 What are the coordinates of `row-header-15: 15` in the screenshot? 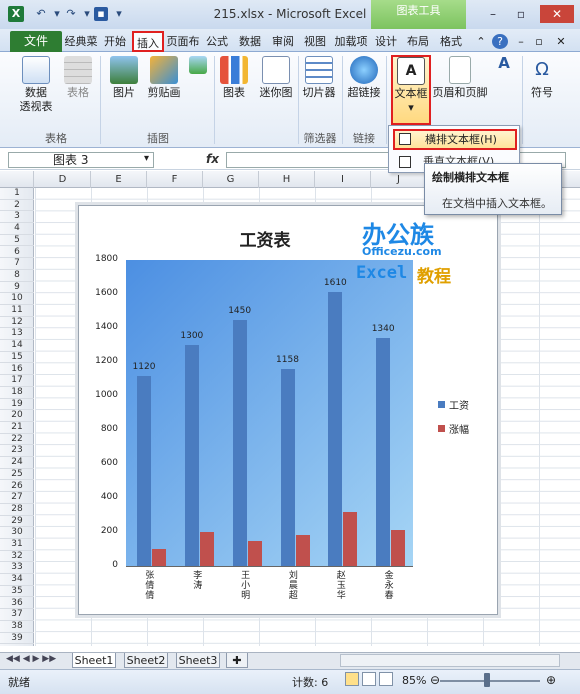 It's located at (17, 358).